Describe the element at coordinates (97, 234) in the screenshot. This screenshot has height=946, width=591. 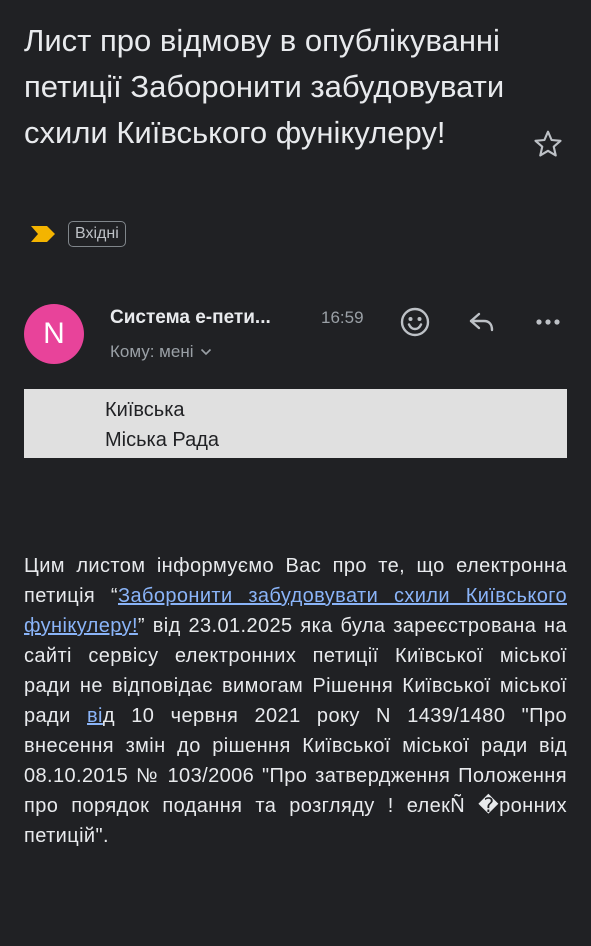
I see `inbox-label-chip: Вхідні` at that location.